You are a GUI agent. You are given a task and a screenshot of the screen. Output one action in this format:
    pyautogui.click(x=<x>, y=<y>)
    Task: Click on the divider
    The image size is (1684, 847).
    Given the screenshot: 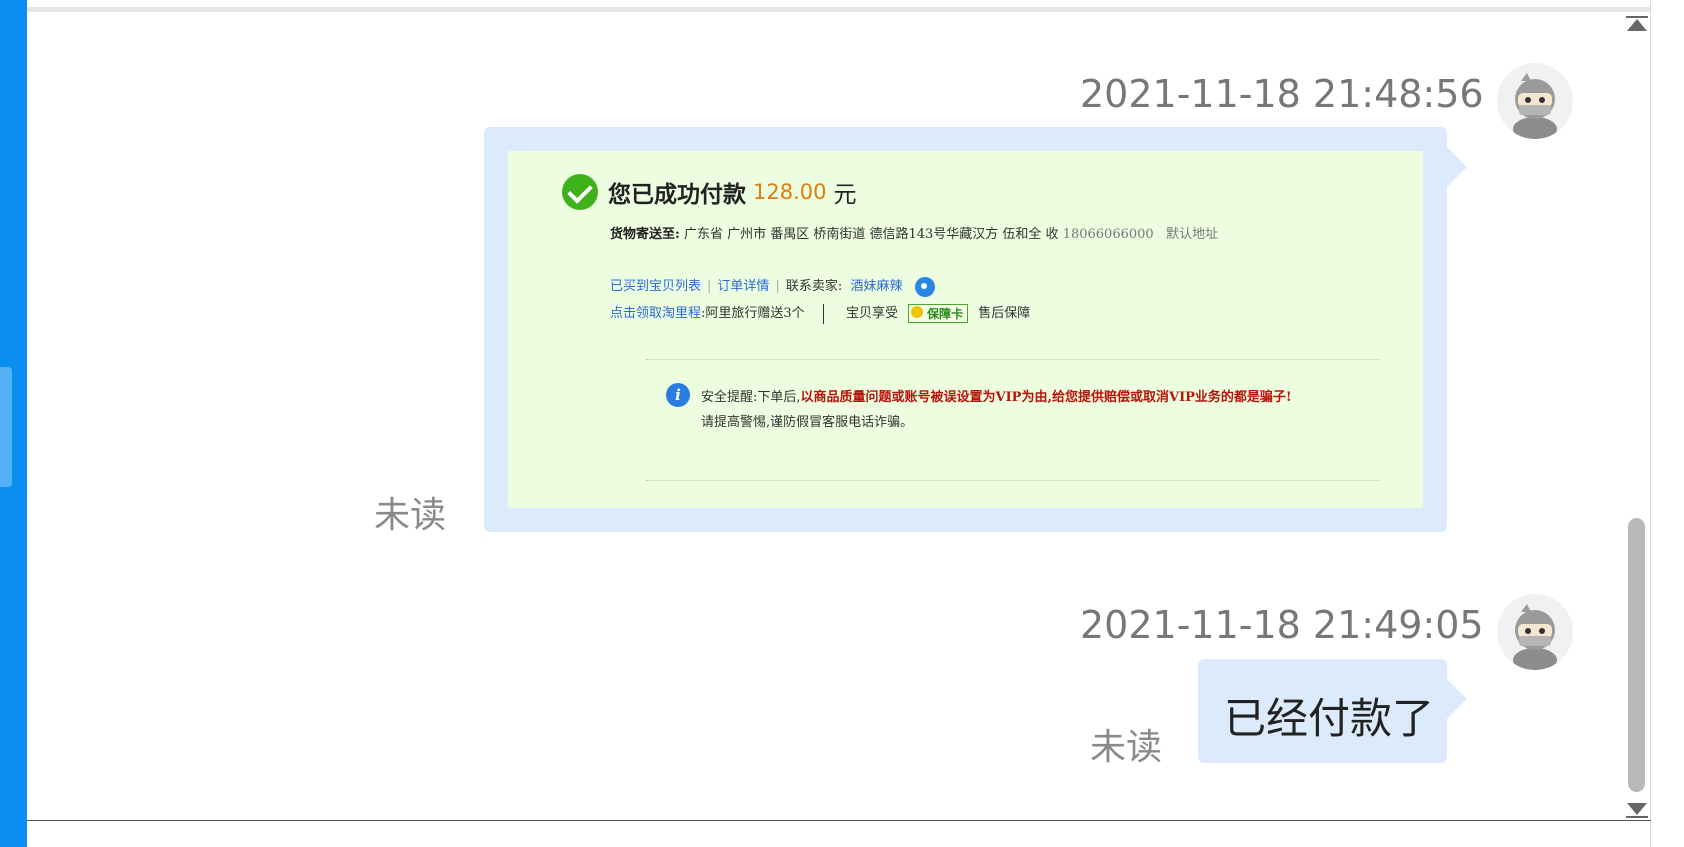 What is the action you would take?
    pyautogui.click(x=823, y=313)
    